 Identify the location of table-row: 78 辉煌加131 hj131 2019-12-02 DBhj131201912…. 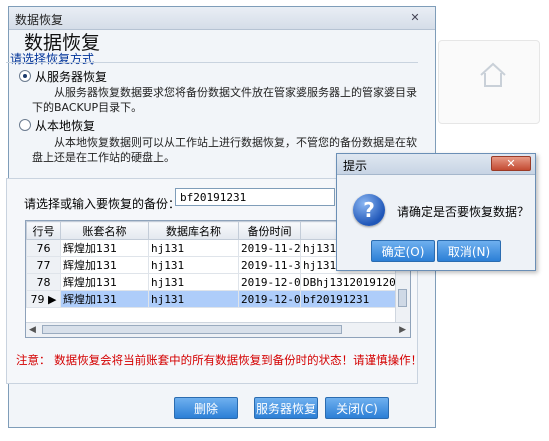
(211, 282).